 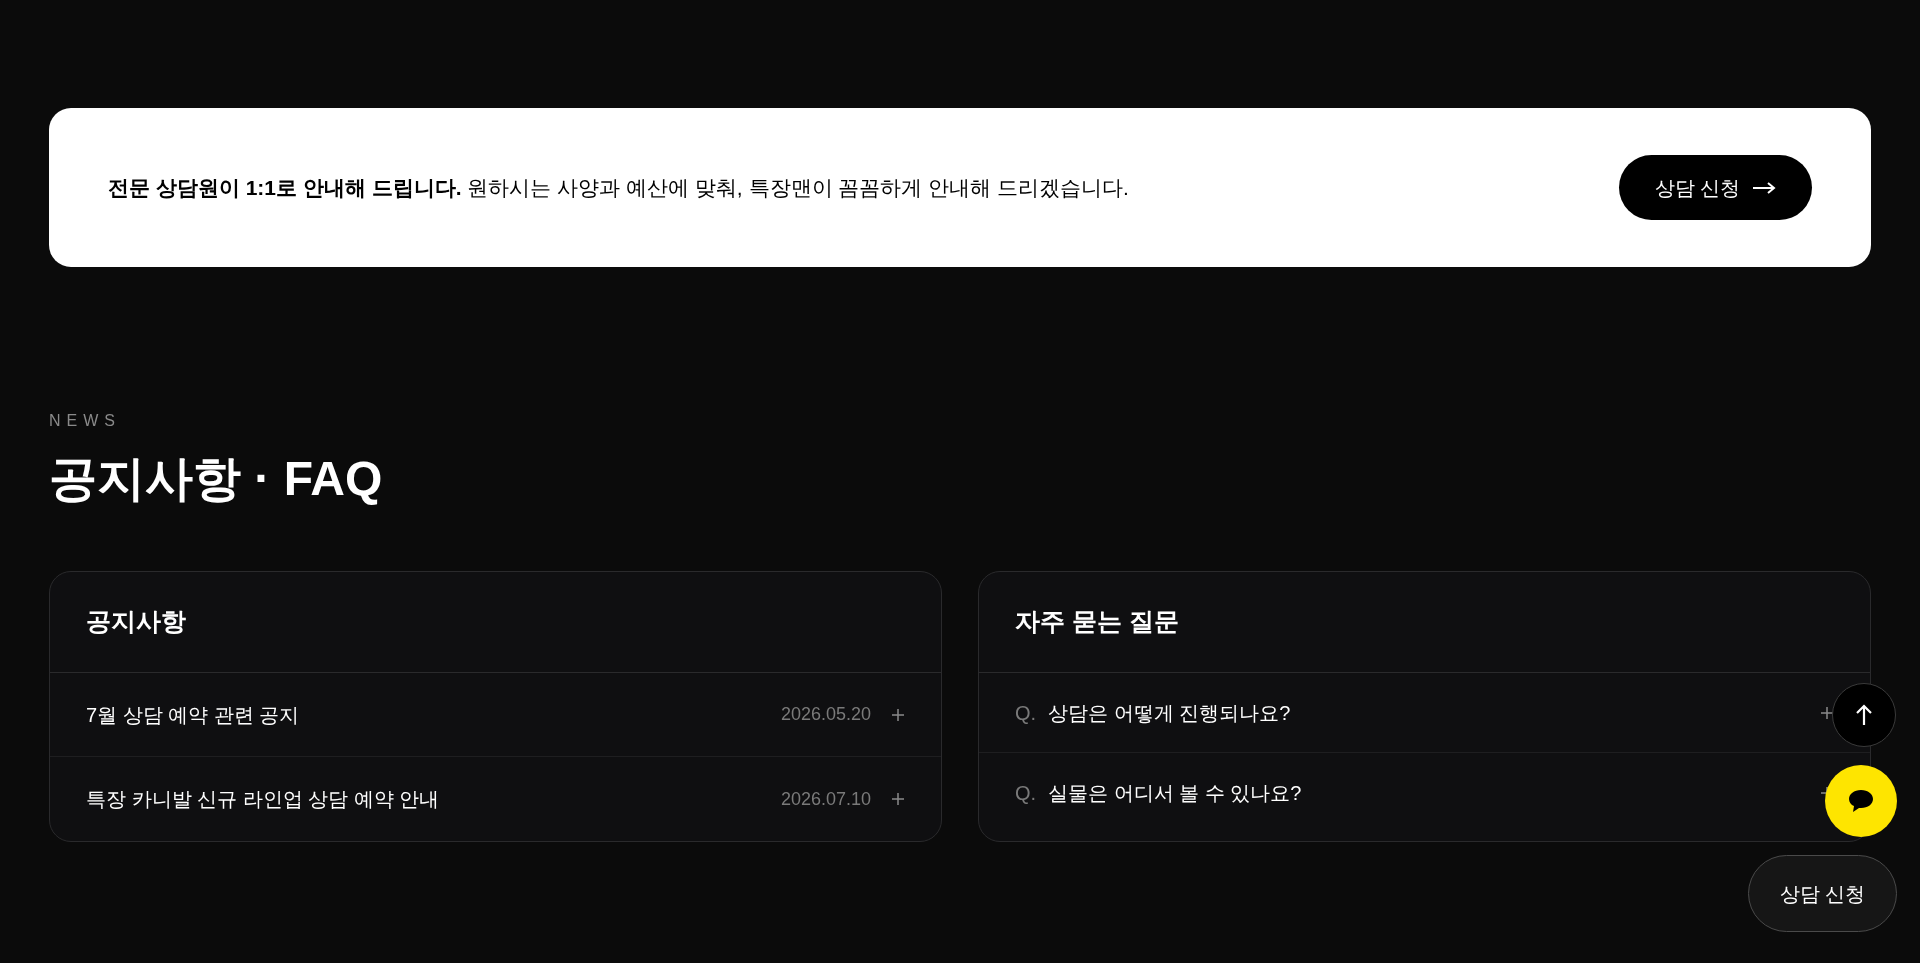 What do you see at coordinates (1715, 187) in the screenshot?
I see `consult-button: 상담 신청` at bounding box center [1715, 187].